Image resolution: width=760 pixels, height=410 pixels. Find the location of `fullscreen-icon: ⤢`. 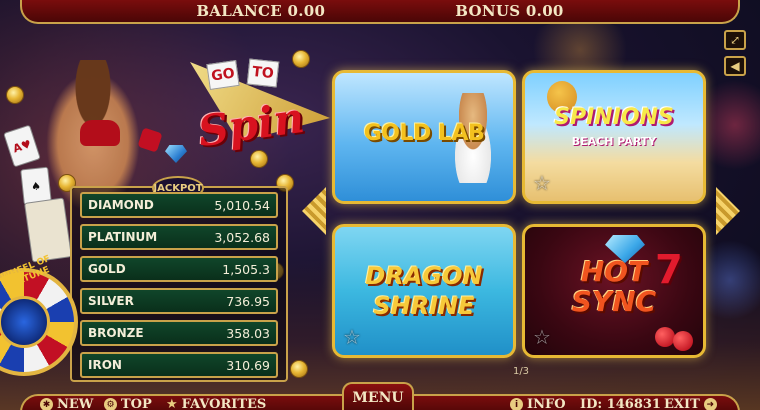

fullscreen-icon: ⤢ is located at coordinates (735, 40).